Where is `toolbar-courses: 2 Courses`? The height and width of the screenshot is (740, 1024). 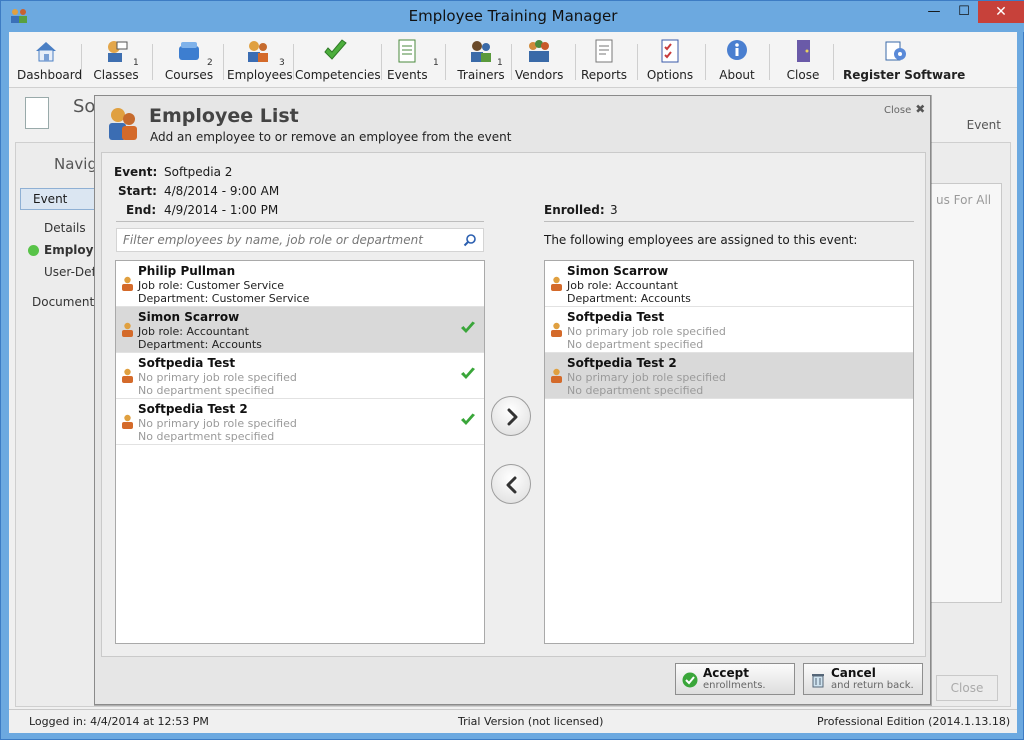
toolbar-courses: 2 Courses is located at coordinates (189, 60).